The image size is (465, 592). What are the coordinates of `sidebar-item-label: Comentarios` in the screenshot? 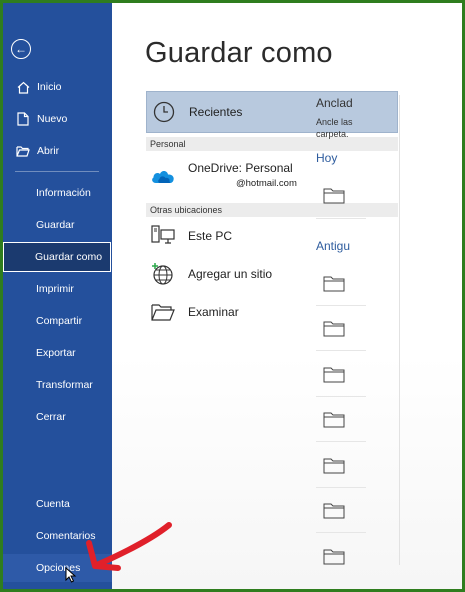 It's located at (66, 536).